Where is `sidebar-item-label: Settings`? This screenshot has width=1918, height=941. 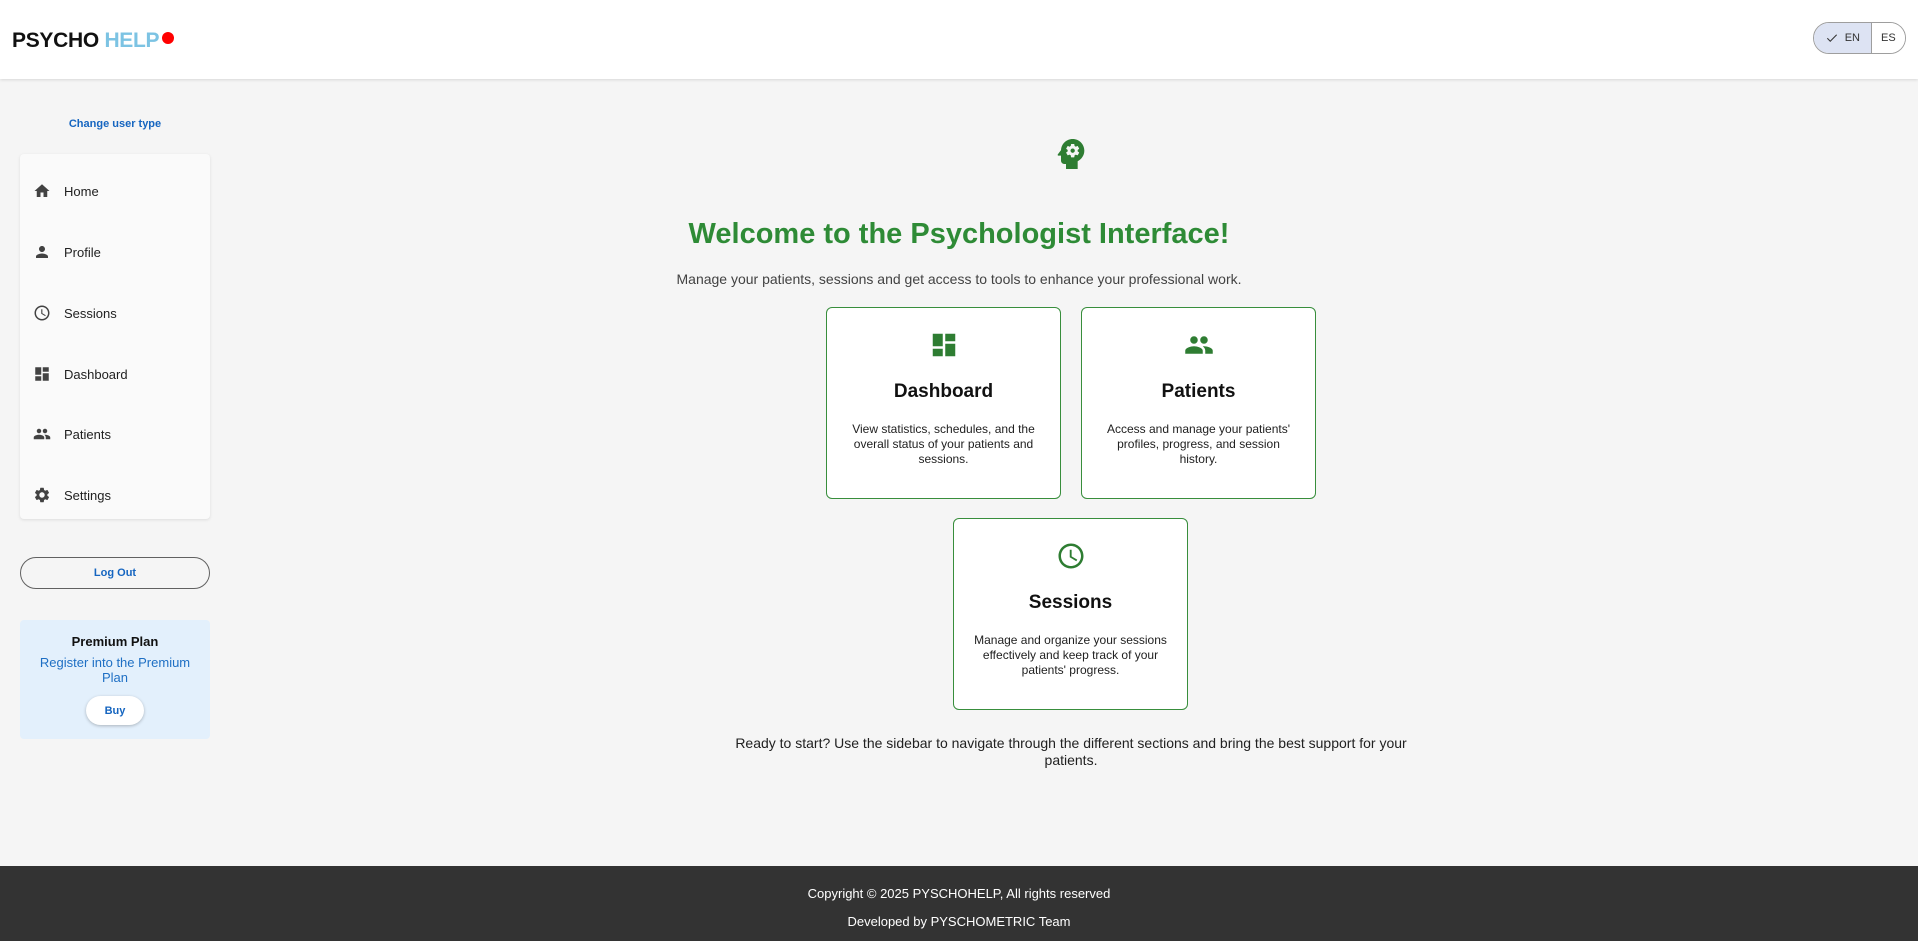
sidebar-item-label: Settings is located at coordinates (87, 495).